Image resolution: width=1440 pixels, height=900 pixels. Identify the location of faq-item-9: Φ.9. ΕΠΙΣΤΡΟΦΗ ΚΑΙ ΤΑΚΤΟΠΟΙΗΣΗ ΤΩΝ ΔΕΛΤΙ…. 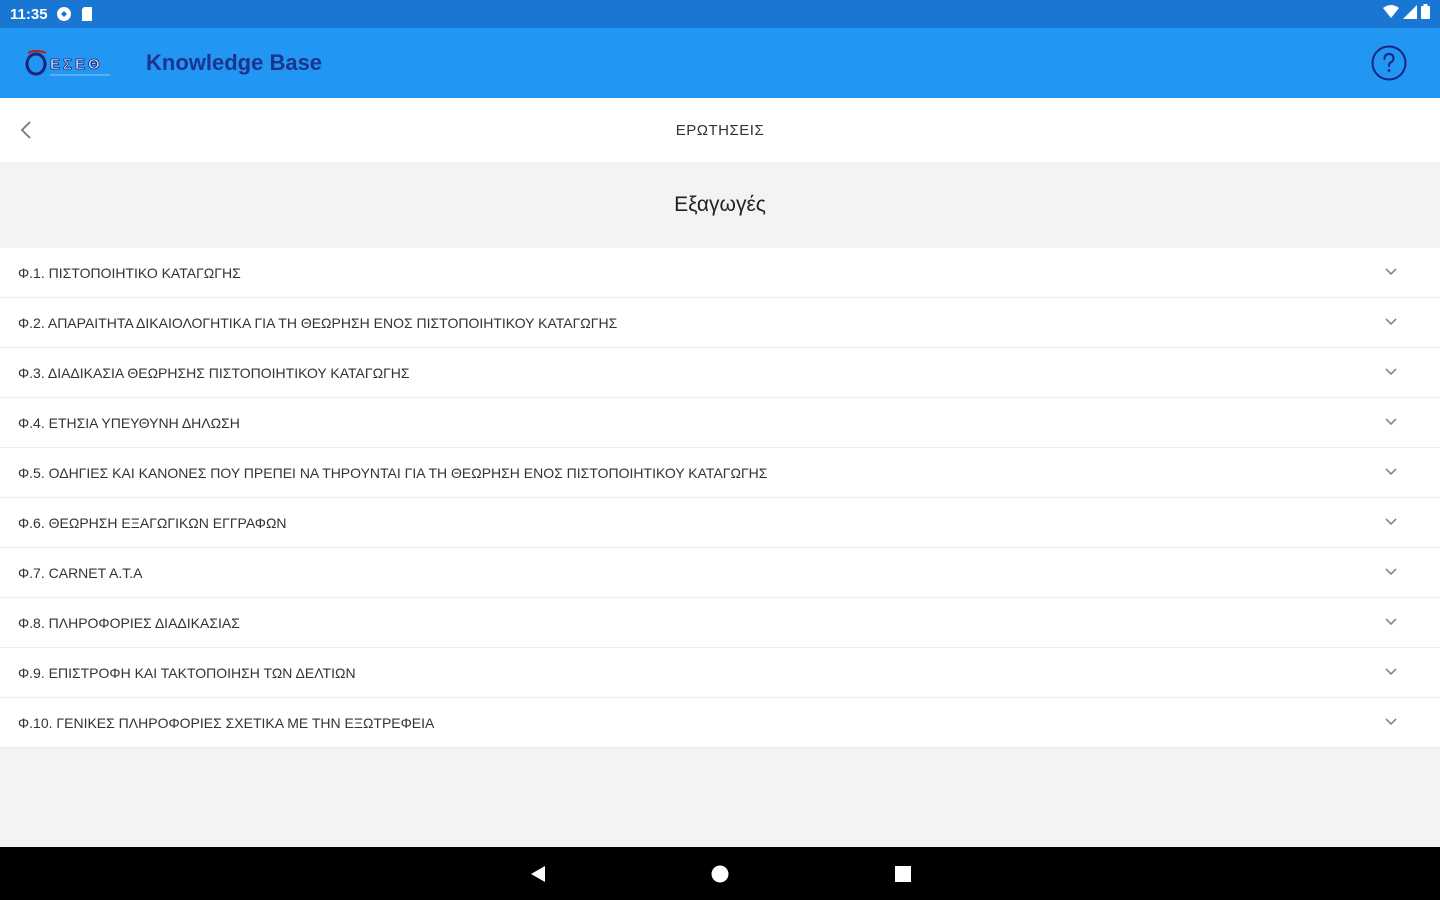
(720, 673).